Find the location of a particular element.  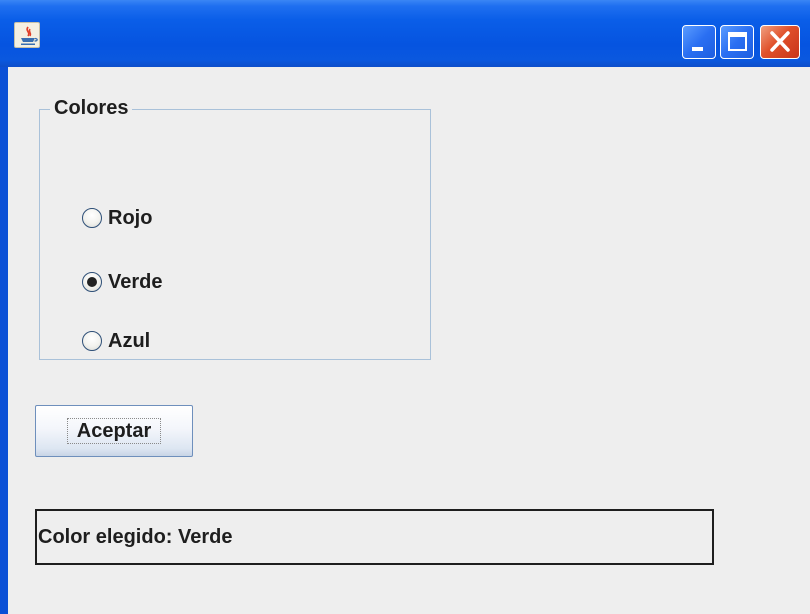

radio-verde: Verde is located at coordinates (122, 282).